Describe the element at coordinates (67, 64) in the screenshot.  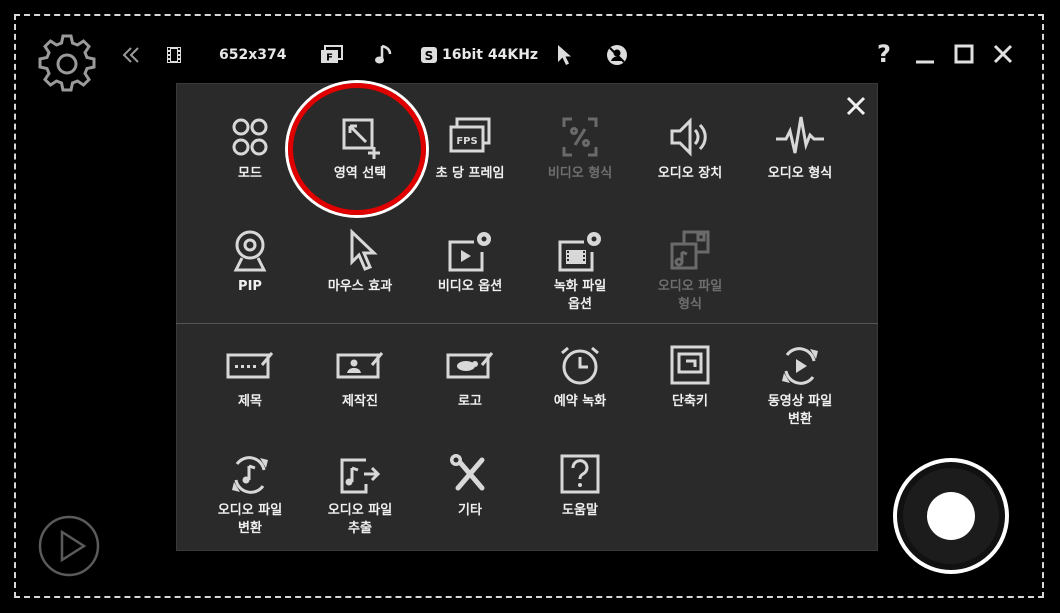
I see `settings-gear-icon` at that location.